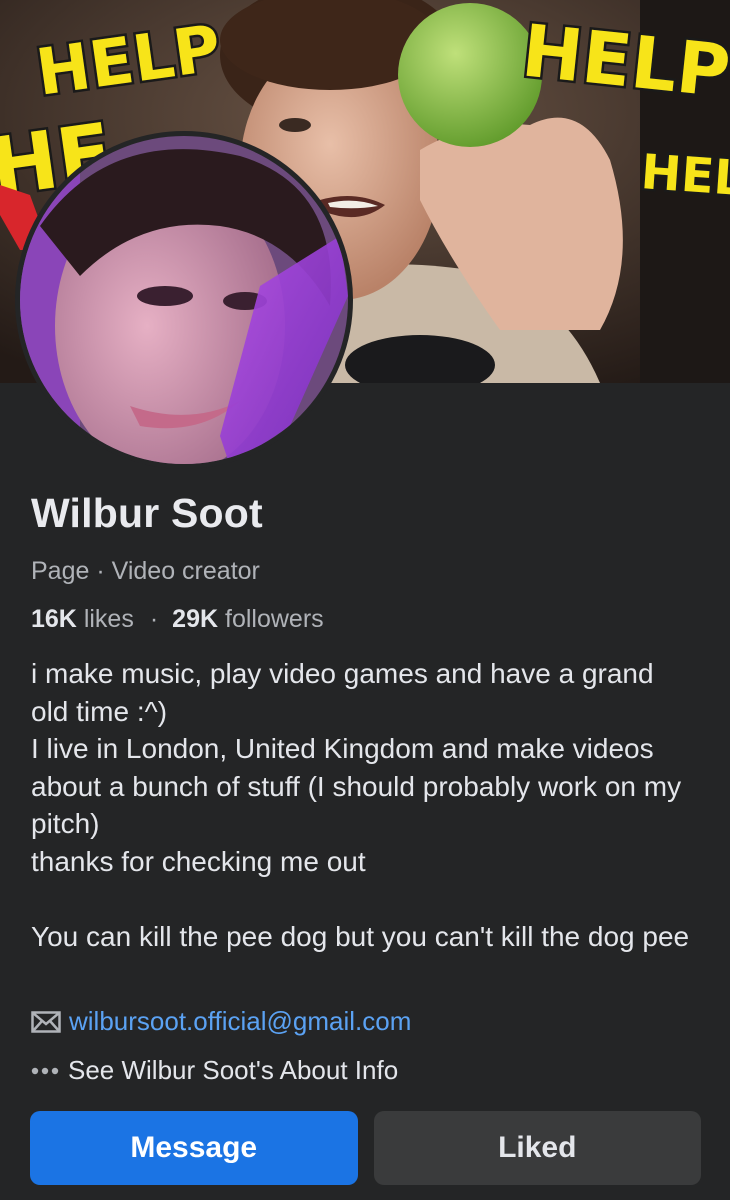  Describe the element at coordinates (274, 619) in the screenshot. I see `followers-label: followers` at that location.